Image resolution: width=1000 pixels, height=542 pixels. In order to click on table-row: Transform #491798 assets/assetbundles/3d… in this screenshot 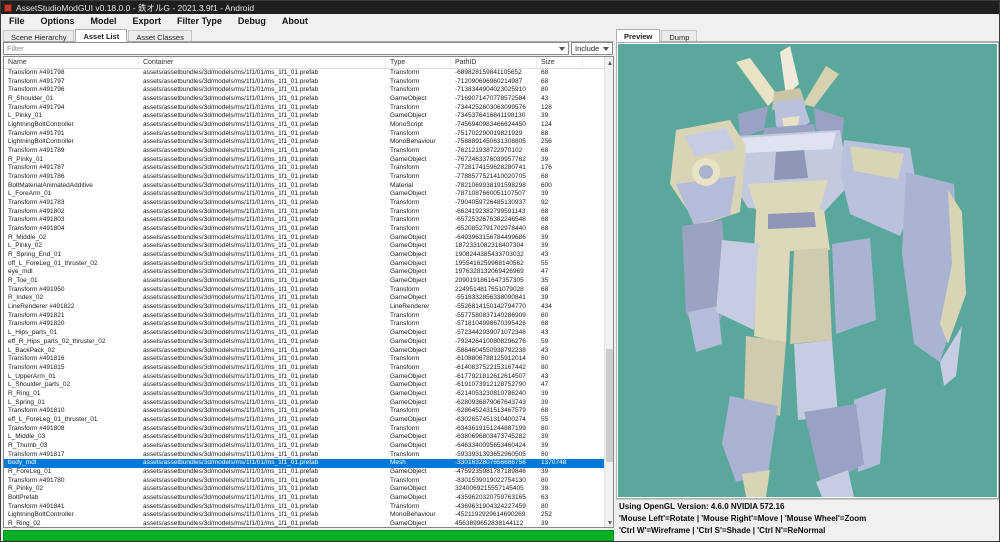, I will do `click(304, 73)`.